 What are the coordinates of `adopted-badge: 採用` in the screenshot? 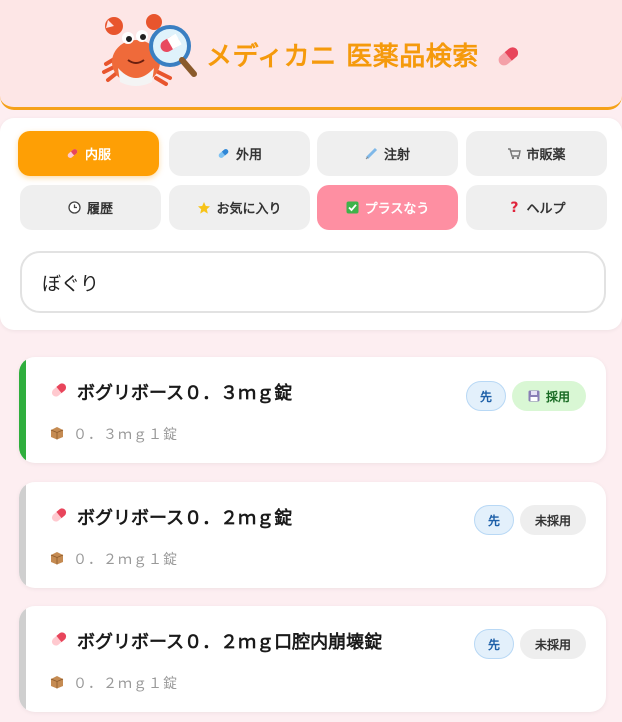 It's located at (549, 396).